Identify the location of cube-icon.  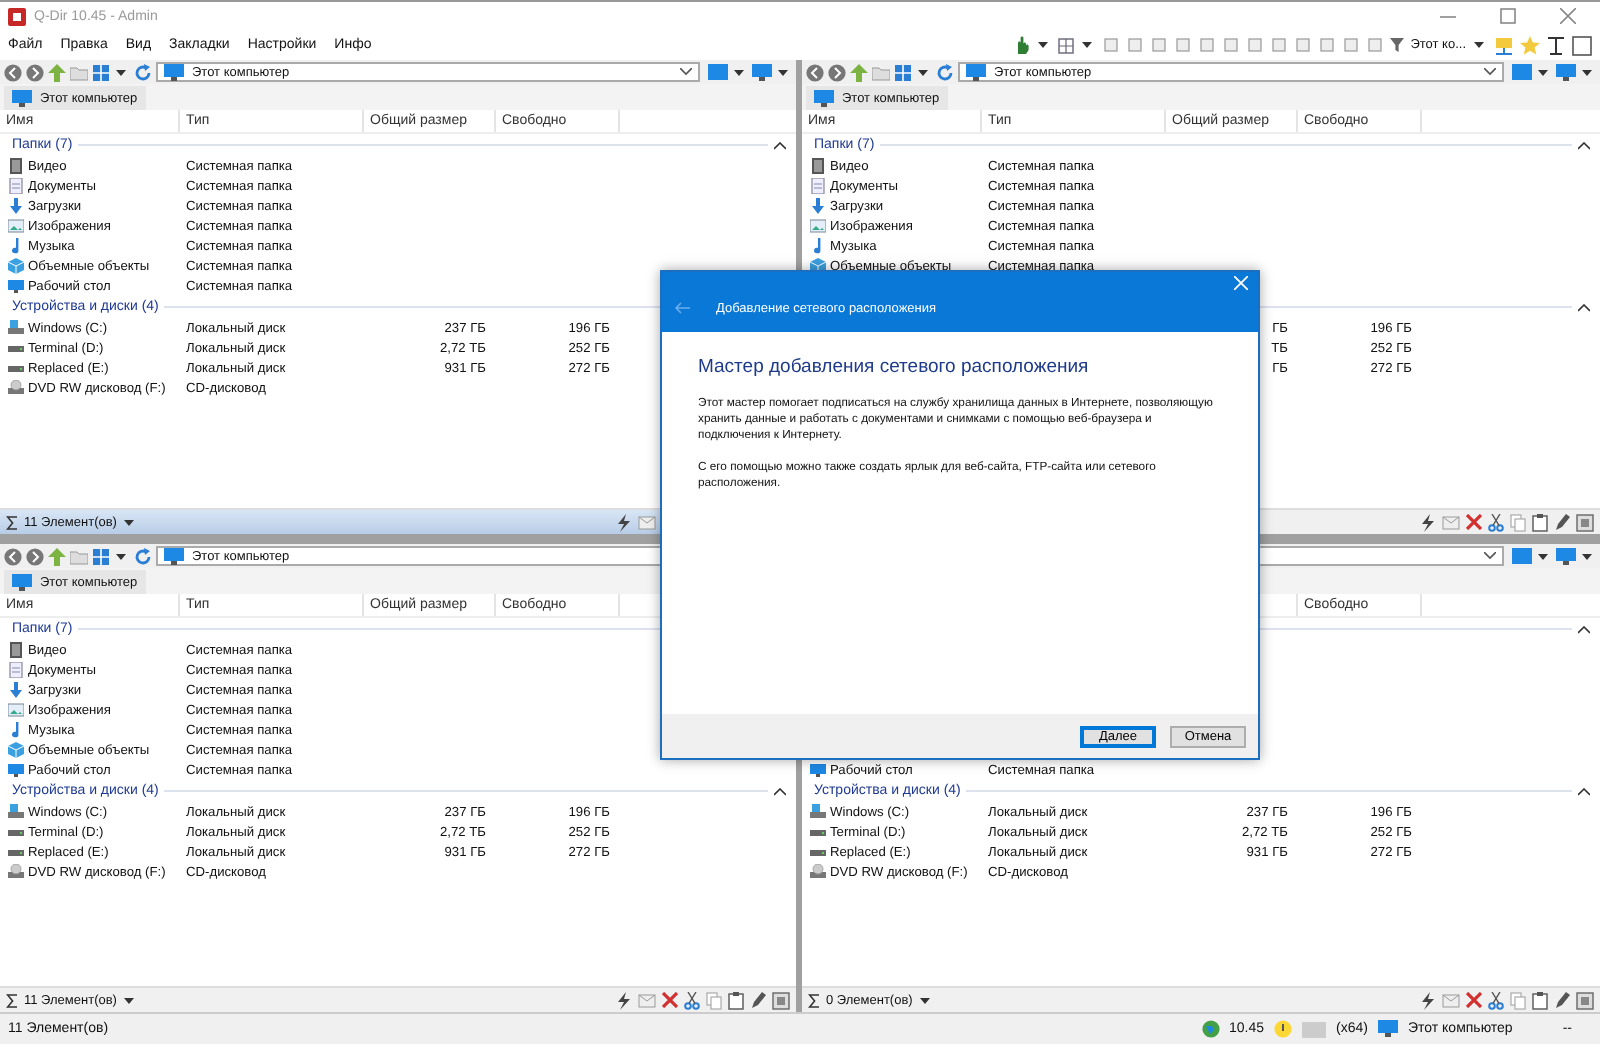
(16, 750).